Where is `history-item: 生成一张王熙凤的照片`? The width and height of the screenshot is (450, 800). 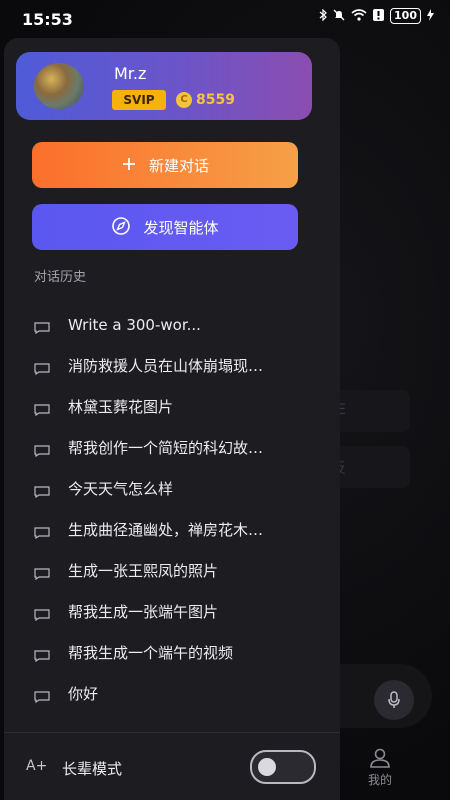
history-item: 生成一张王熙凤的照片 is located at coordinates (172, 570).